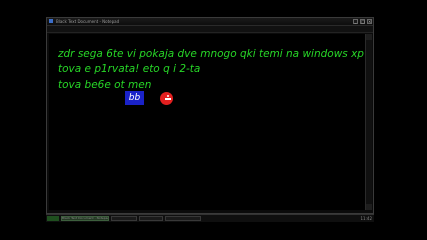 This screenshot has width=427, height=240. I want to click on maximize-button: □, so click(362, 21).